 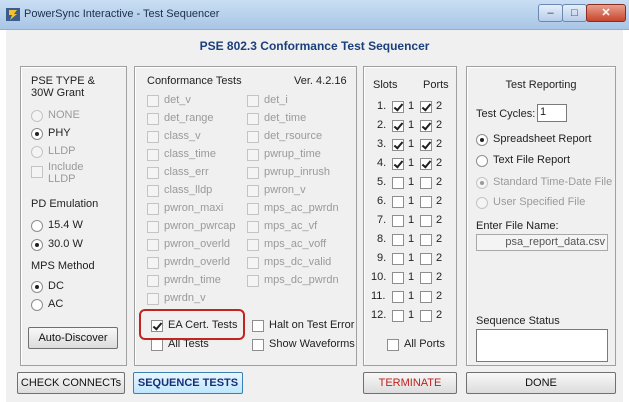 I want to click on text-file-report-radio, so click(x=482, y=161).